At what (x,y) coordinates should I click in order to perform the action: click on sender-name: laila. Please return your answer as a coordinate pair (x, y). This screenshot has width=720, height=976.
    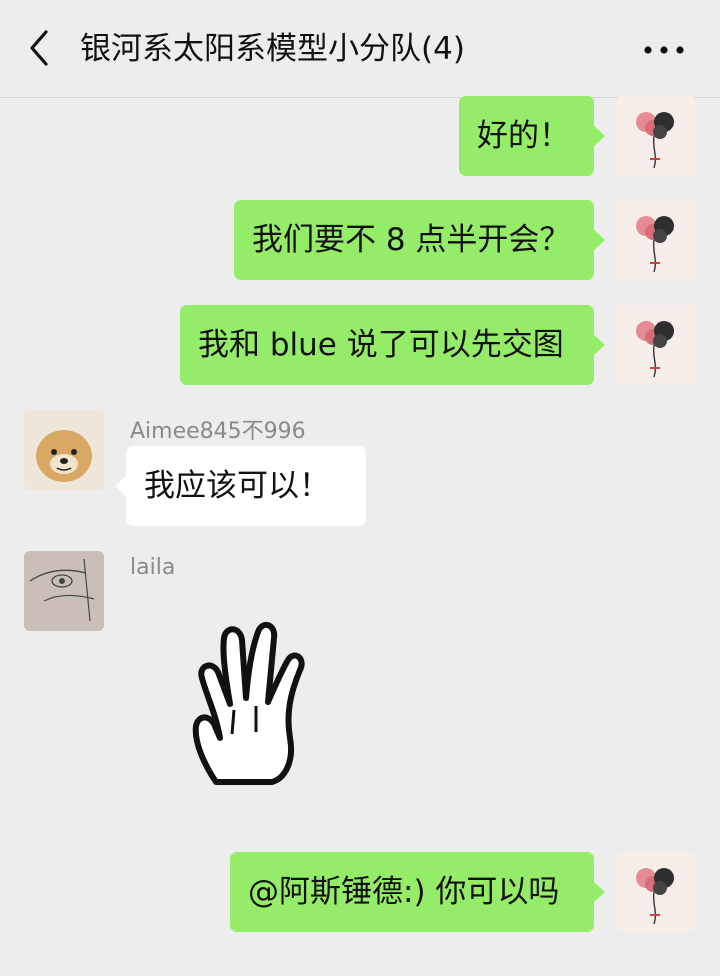
    Looking at the image, I should click on (153, 567).